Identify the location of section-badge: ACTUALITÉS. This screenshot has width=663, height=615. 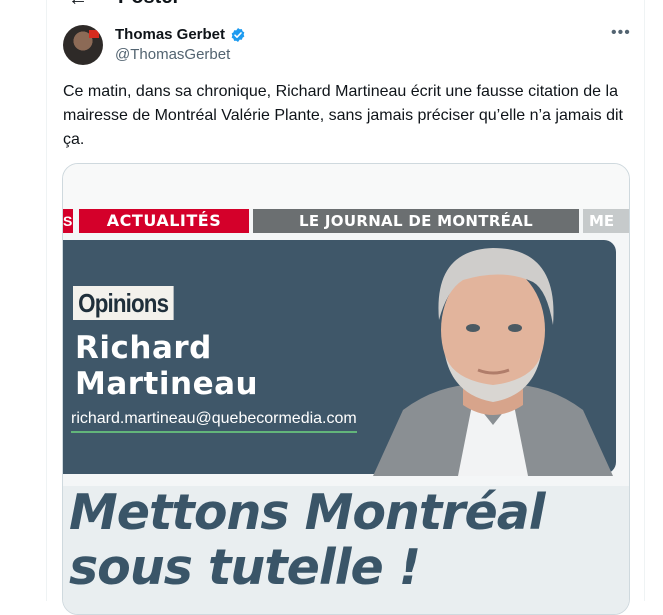
(164, 221).